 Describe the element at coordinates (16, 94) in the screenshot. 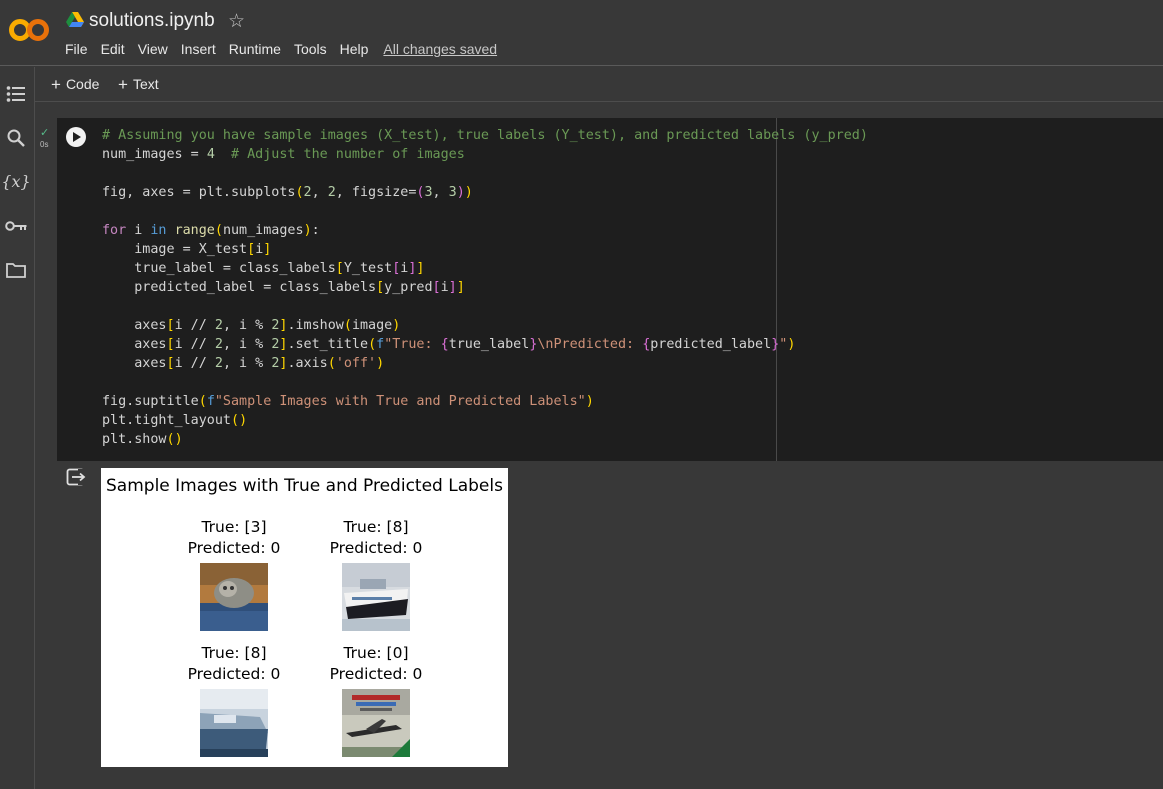

I see `table-of-contents-icon` at that location.